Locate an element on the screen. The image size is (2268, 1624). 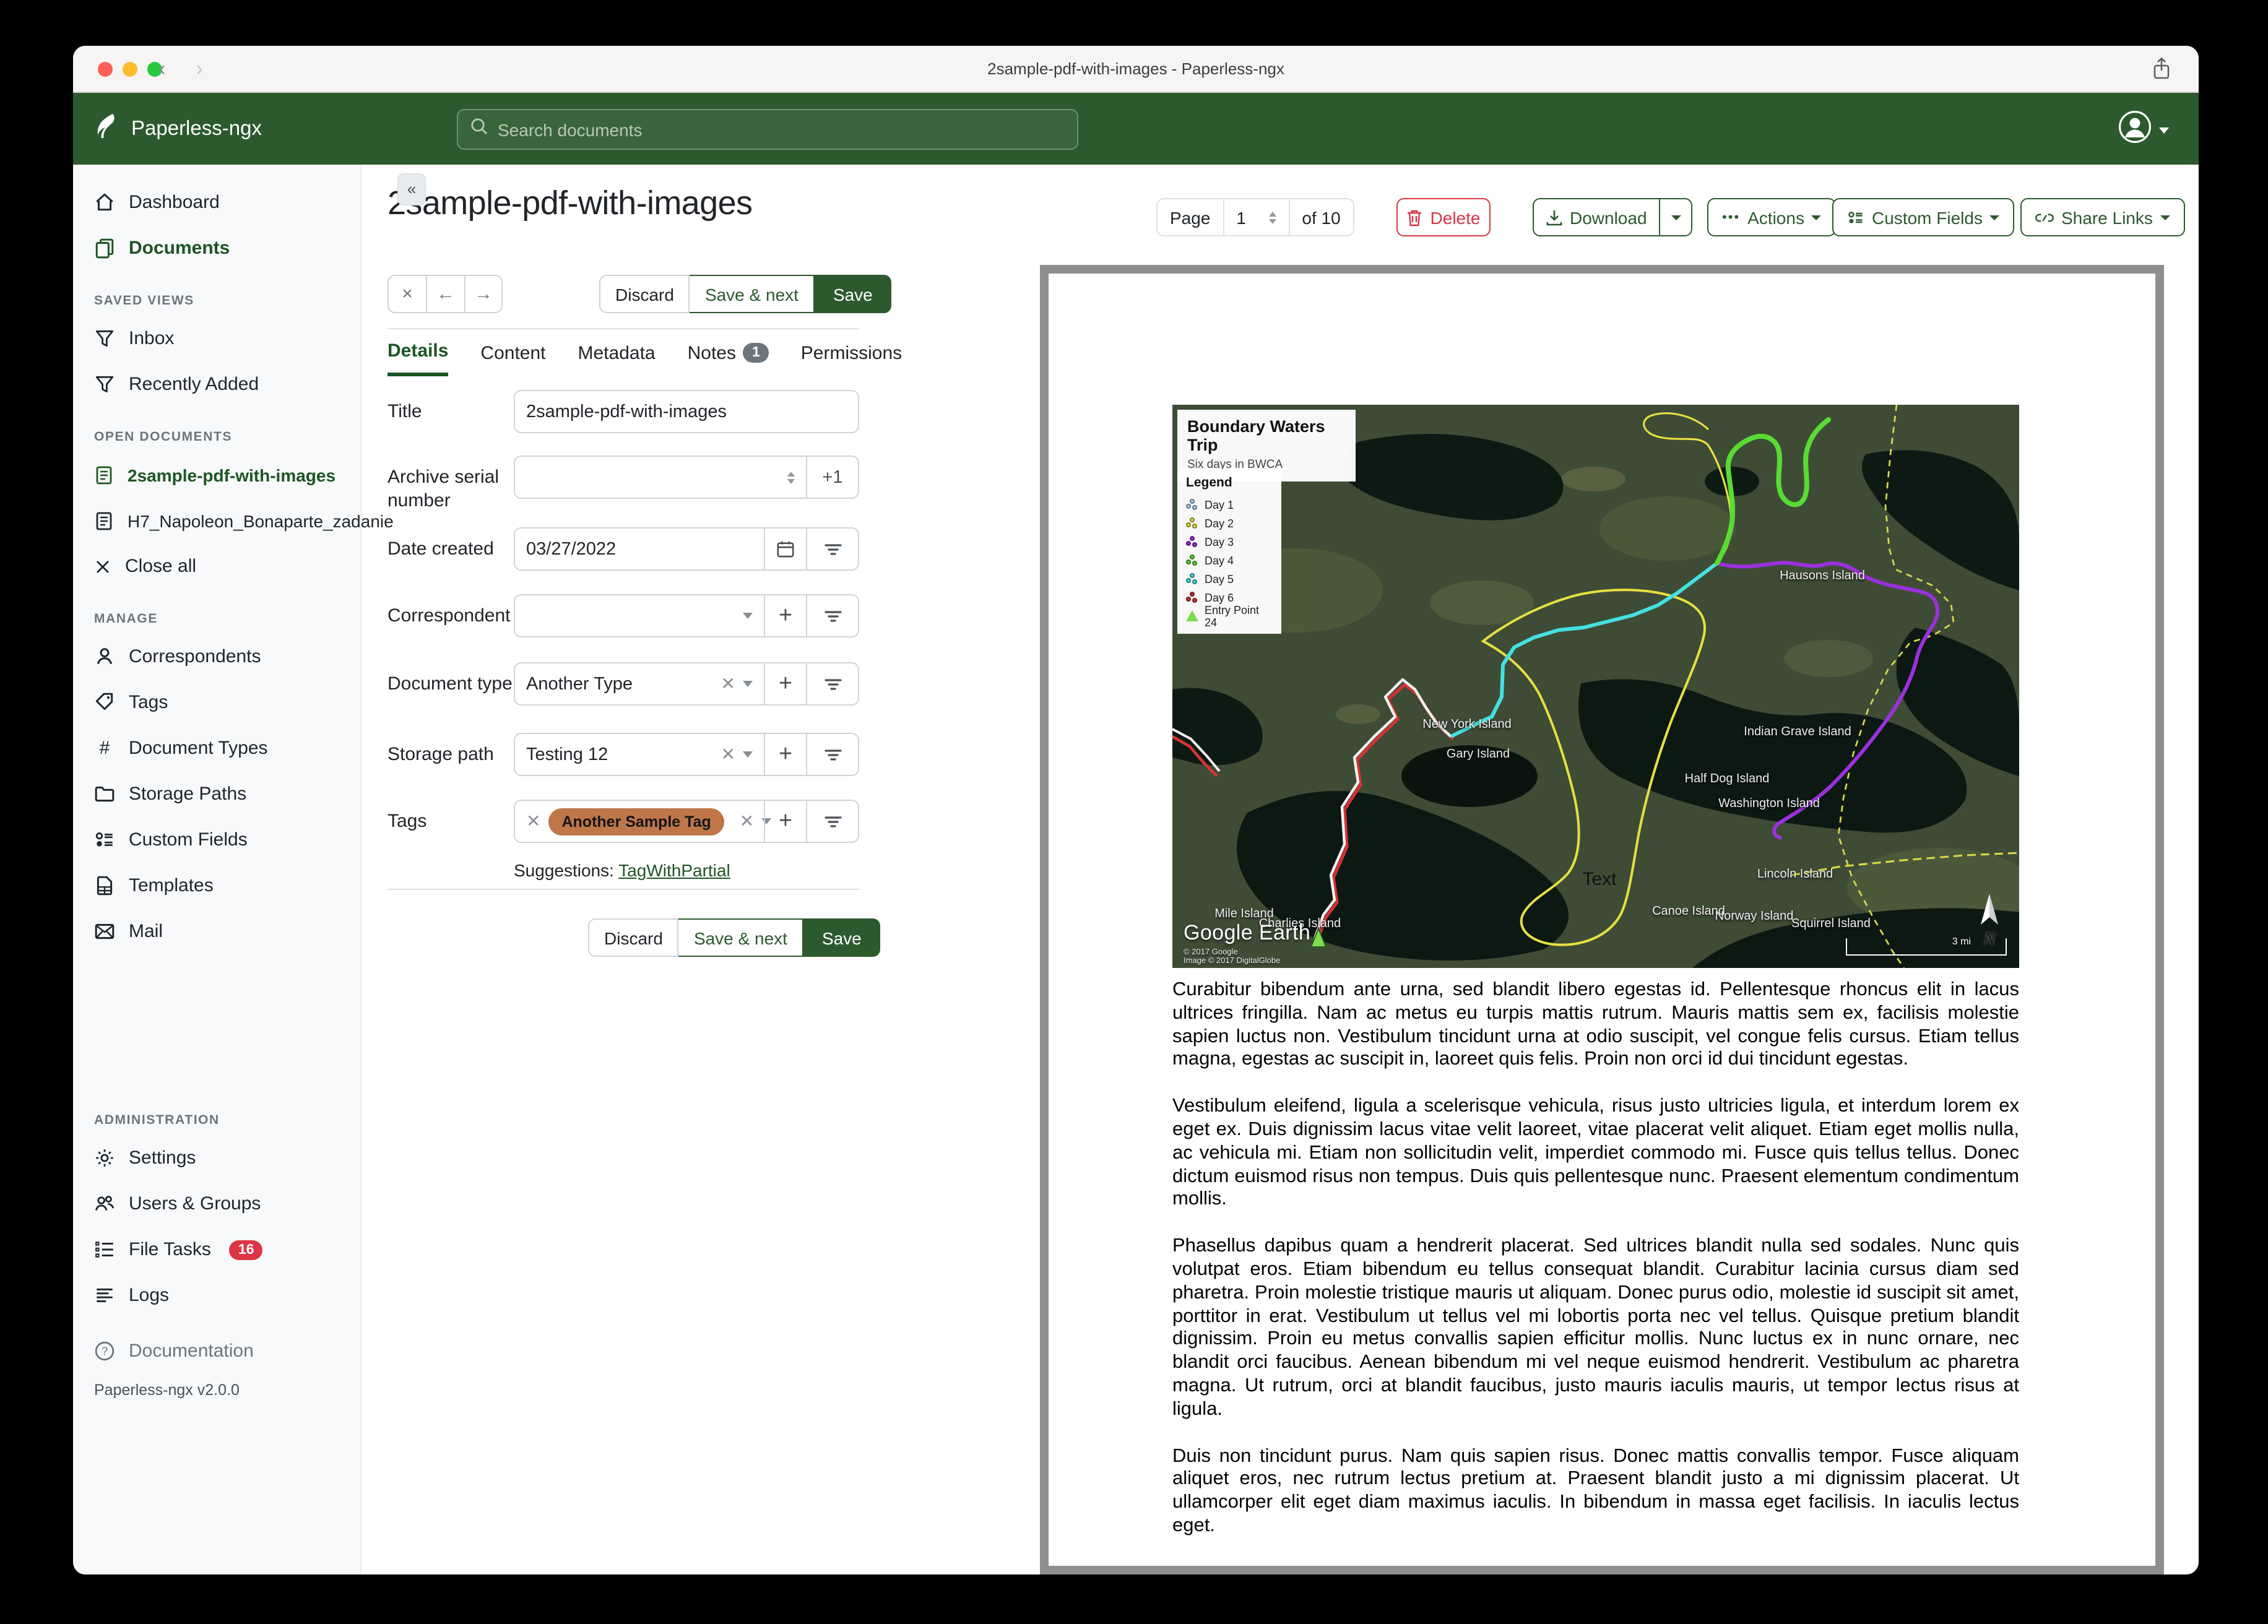
sidebar-item-documentation: ? Documentation is located at coordinates (216, 1351).